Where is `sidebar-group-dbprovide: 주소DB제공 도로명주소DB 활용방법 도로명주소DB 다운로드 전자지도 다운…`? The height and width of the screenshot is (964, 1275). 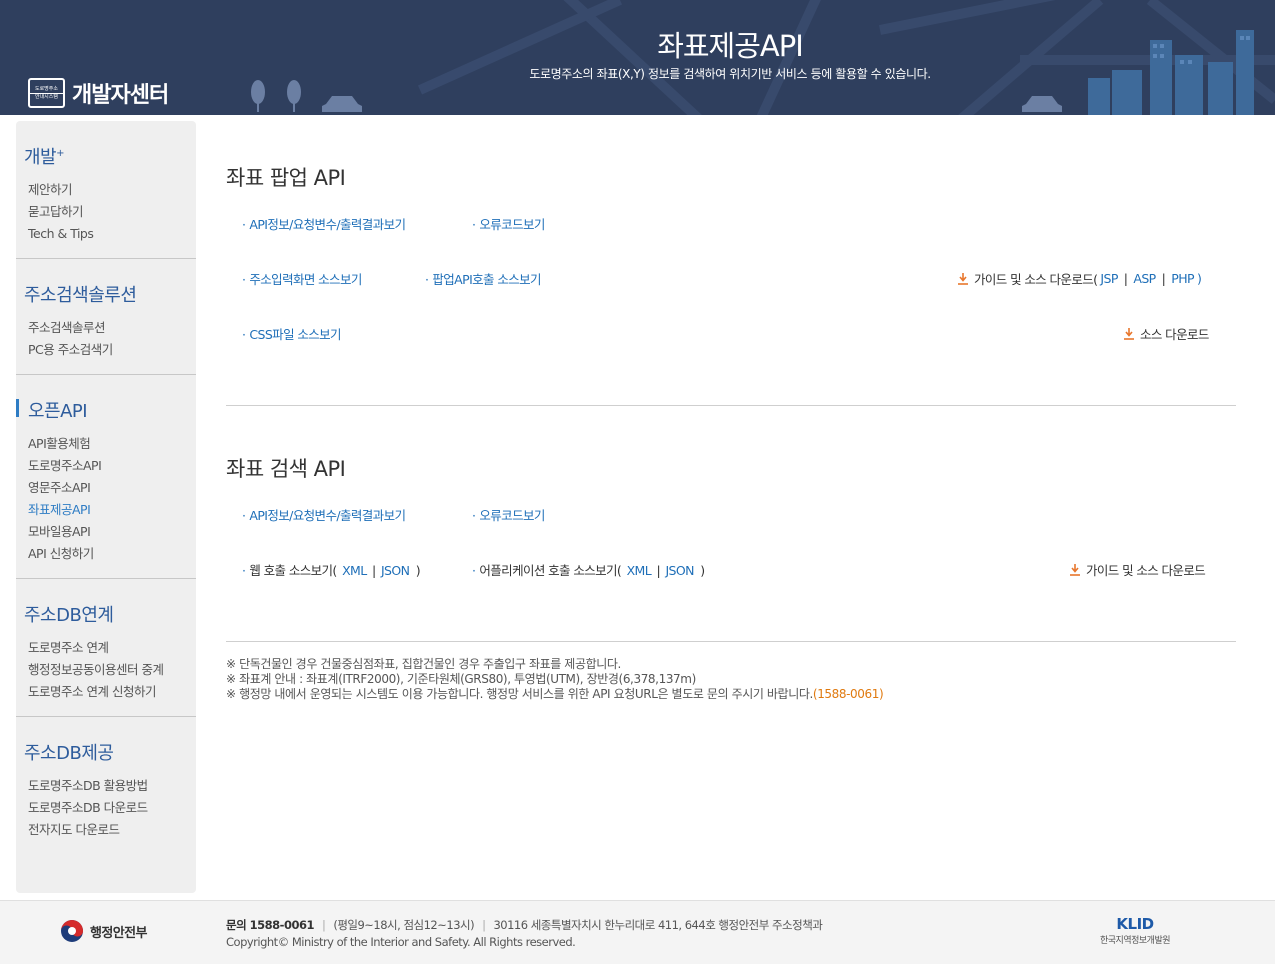
sidebar-group-dbprovide: 주소DB제공 도로명주소DB 활용방법 도로명주소DB 다운로드 전자지도 다운… is located at coordinates (106, 785).